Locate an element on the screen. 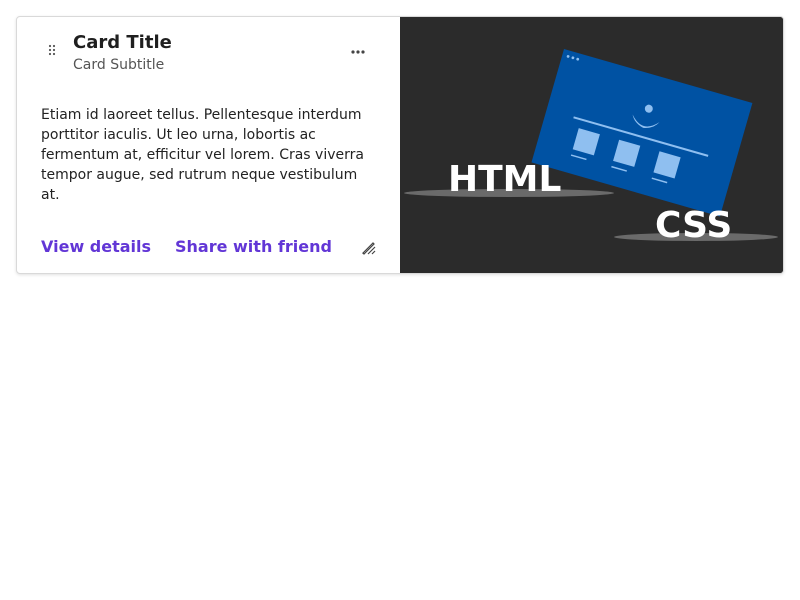  share-with-friend-link: Share with friend is located at coordinates (253, 246).